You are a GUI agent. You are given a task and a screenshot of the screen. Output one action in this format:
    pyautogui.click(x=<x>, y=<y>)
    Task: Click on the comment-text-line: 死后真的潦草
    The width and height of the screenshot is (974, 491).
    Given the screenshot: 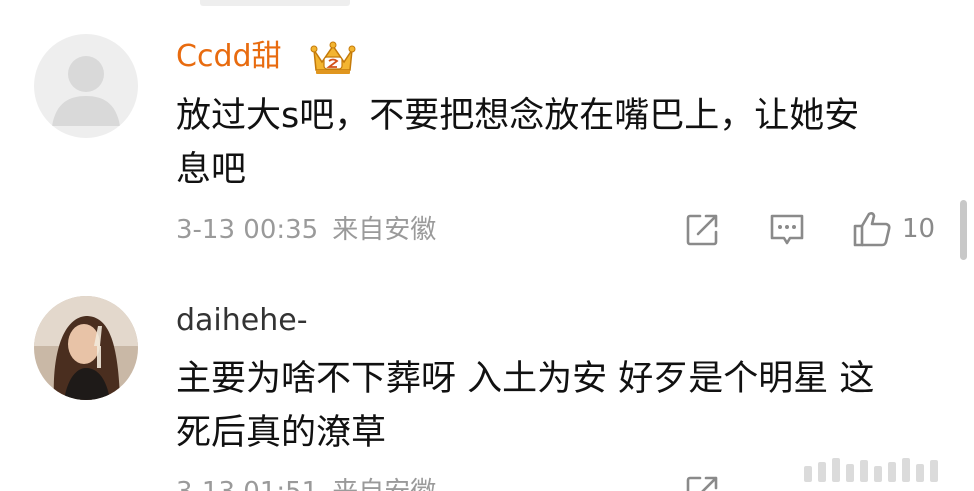 What is the action you would take?
    pyautogui.click(x=281, y=433)
    